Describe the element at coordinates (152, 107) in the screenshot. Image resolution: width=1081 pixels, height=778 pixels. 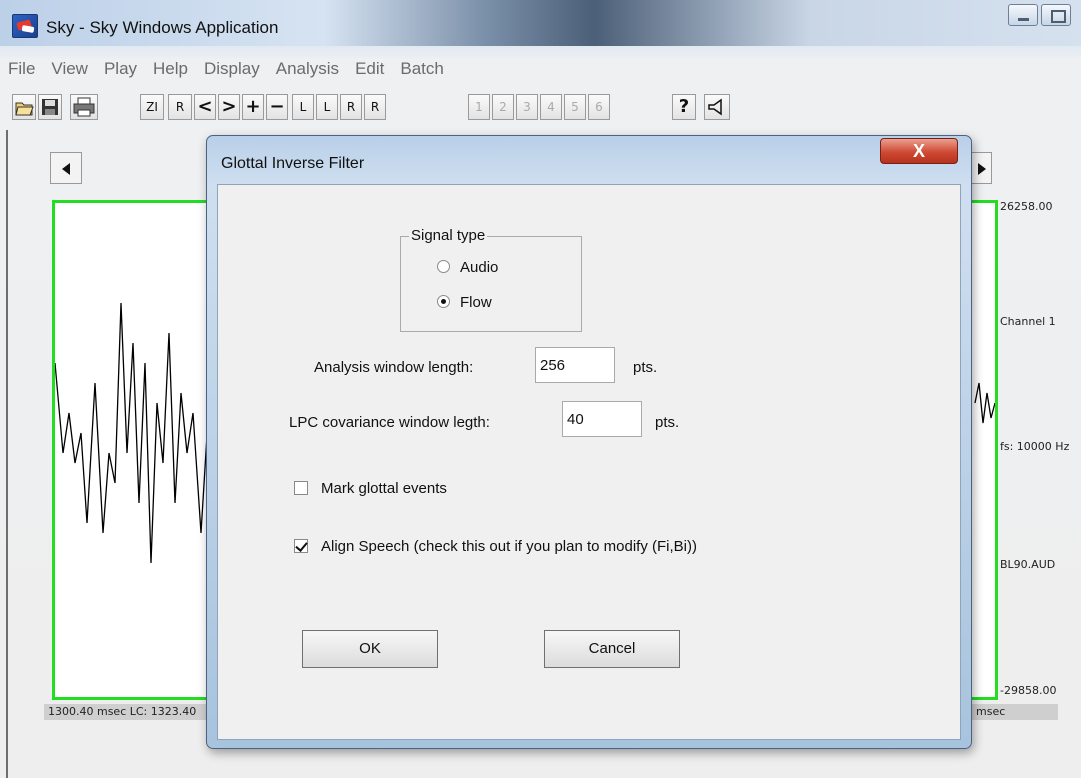
I see `zoom-in-button: ZI` at that location.